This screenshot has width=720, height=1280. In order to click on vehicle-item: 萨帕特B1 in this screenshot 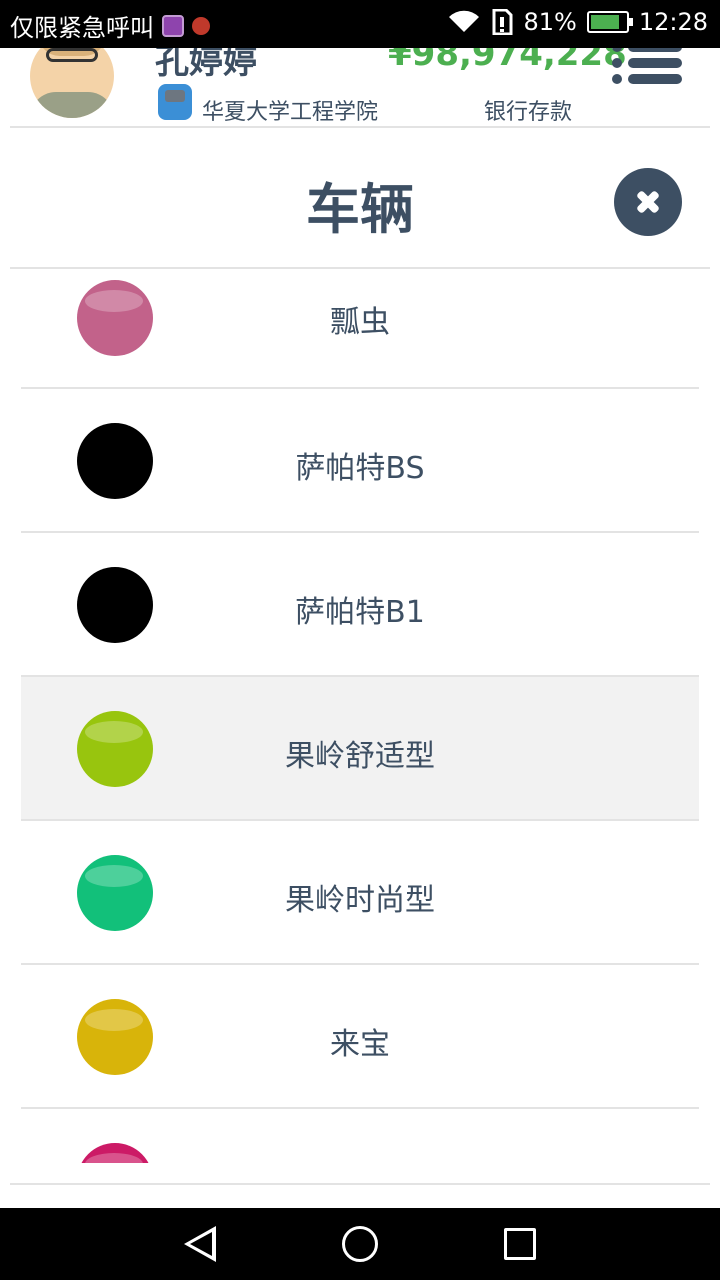, I will do `click(360, 605)`.